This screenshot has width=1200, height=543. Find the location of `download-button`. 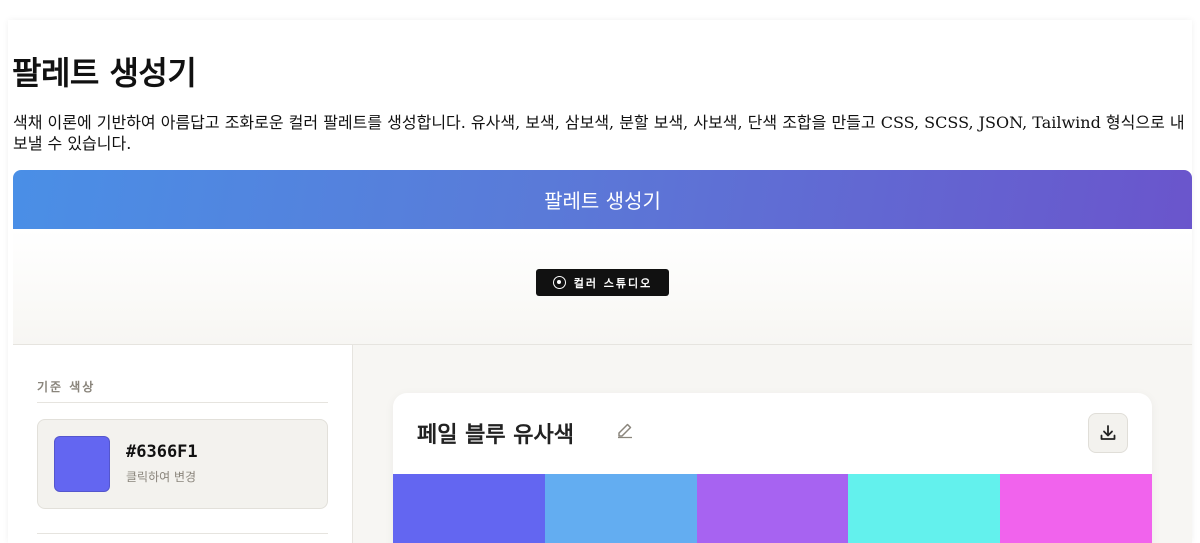

download-button is located at coordinates (1108, 433).